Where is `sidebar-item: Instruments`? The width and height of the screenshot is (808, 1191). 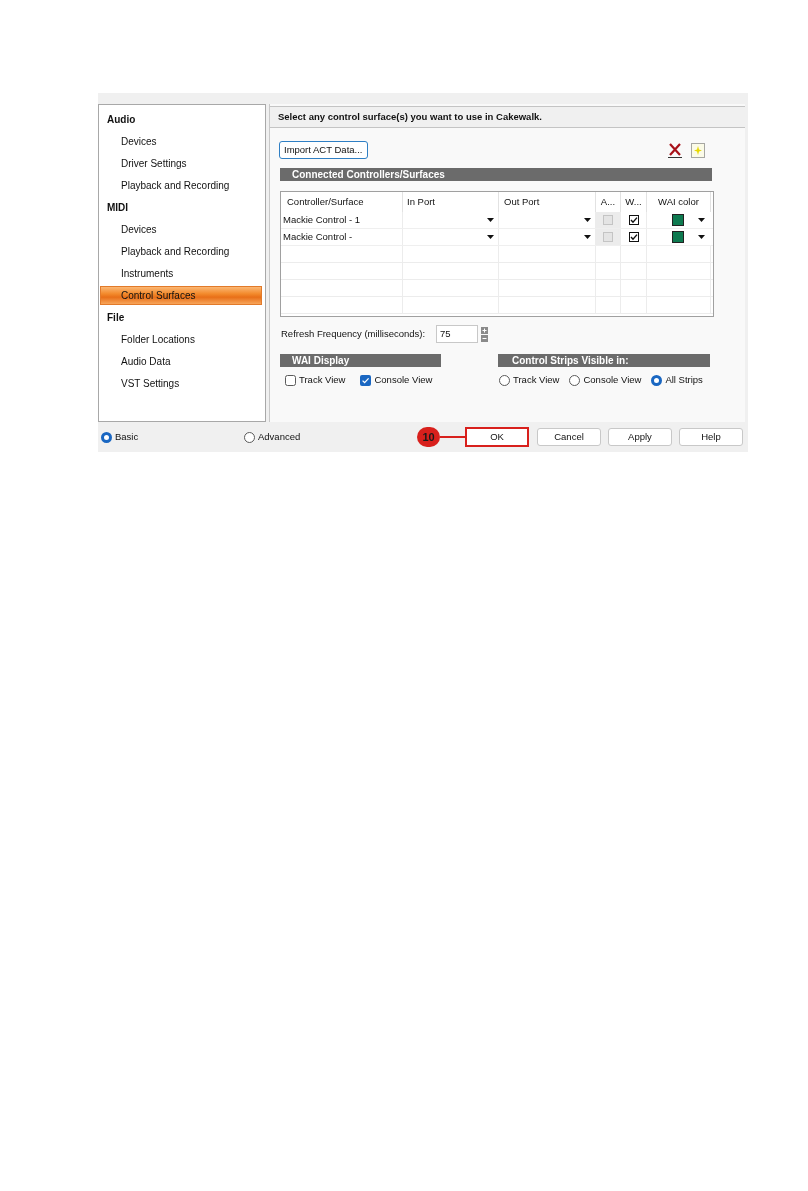
sidebar-item: Instruments is located at coordinates (181, 273).